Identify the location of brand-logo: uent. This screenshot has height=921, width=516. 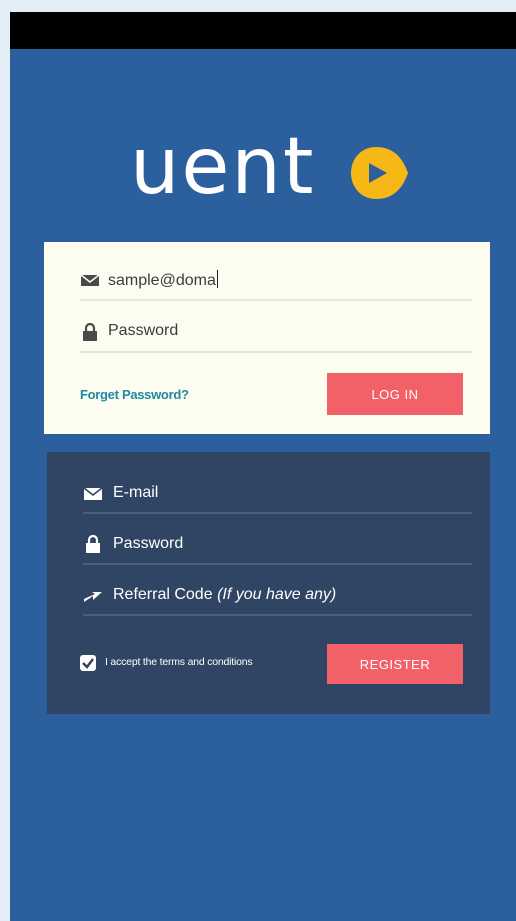
(275, 169).